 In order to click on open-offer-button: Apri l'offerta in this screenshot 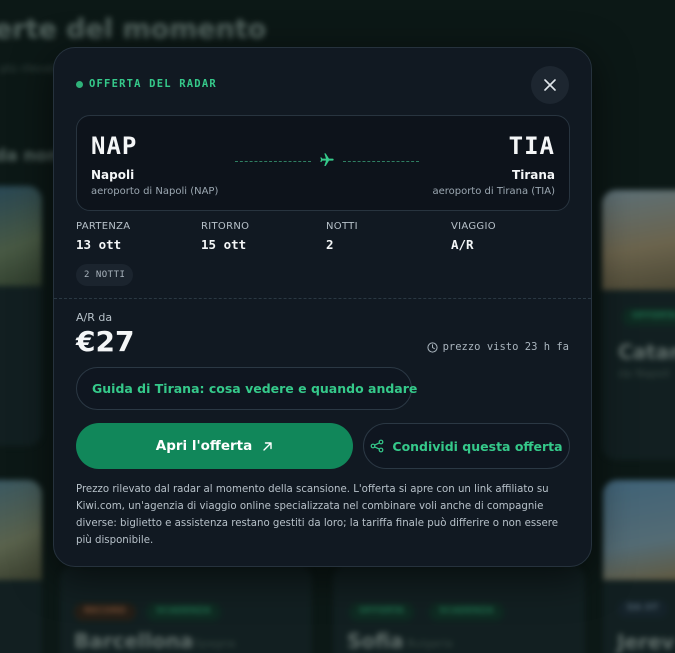, I will do `click(214, 446)`.